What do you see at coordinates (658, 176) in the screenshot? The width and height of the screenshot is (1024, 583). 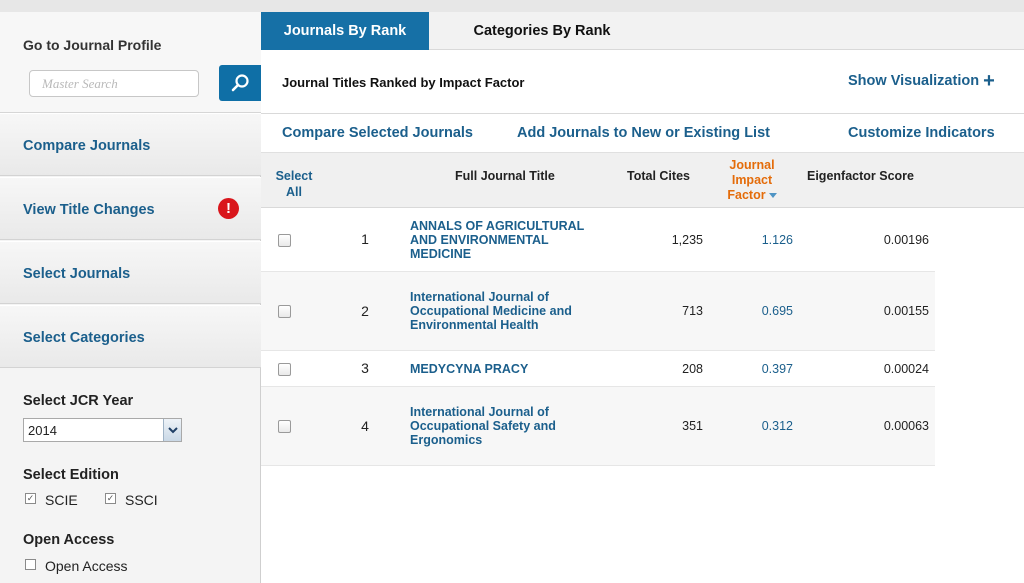 I see `total-cites-header: Total Cites` at bounding box center [658, 176].